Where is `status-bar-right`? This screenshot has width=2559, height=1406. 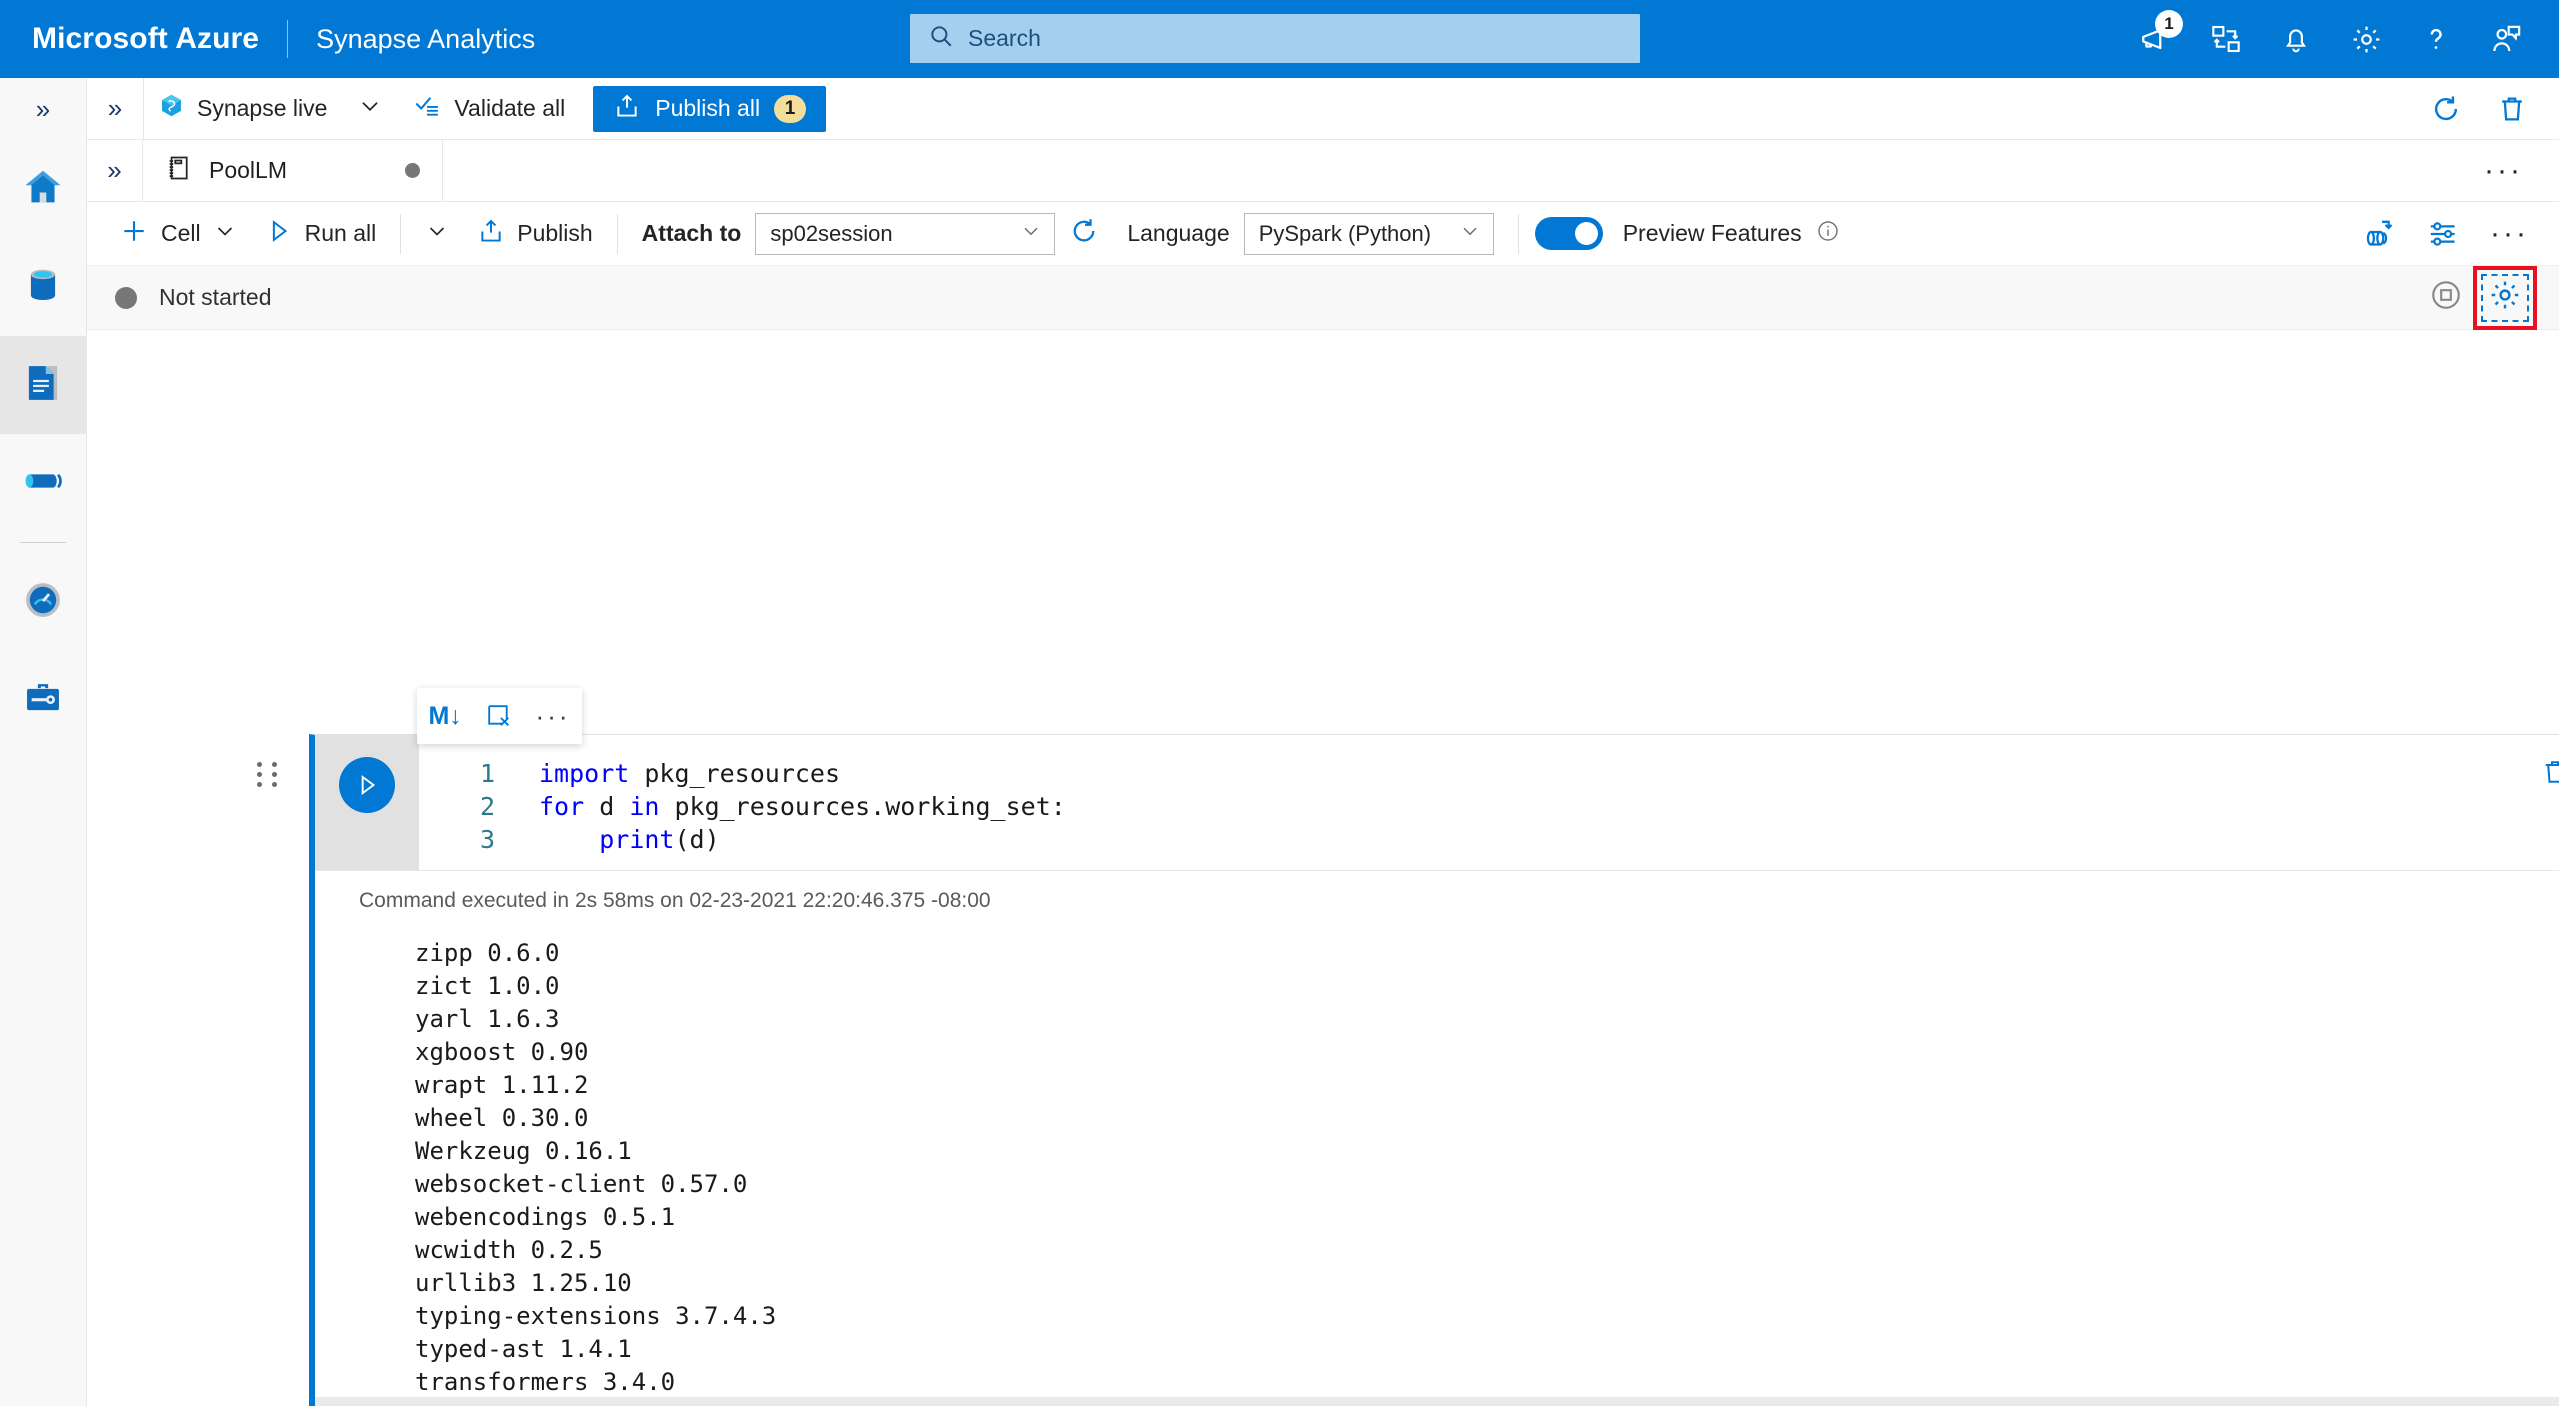
status-bar-right is located at coordinates (2494, 297).